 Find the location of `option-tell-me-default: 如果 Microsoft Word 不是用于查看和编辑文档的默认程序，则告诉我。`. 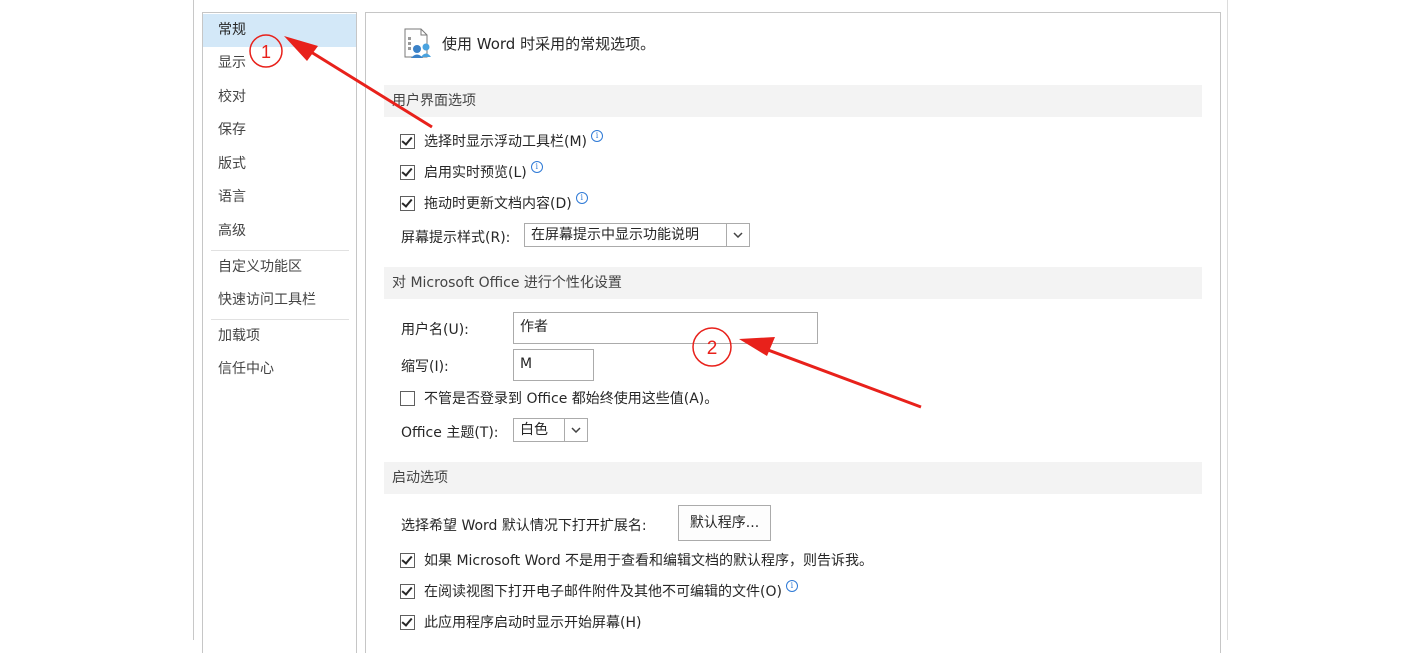

option-tell-me-default: 如果 Microsoft Word 不是用于查看和编辑文档的默认程序，则告诉我。 is located at coordinates (636, 560).